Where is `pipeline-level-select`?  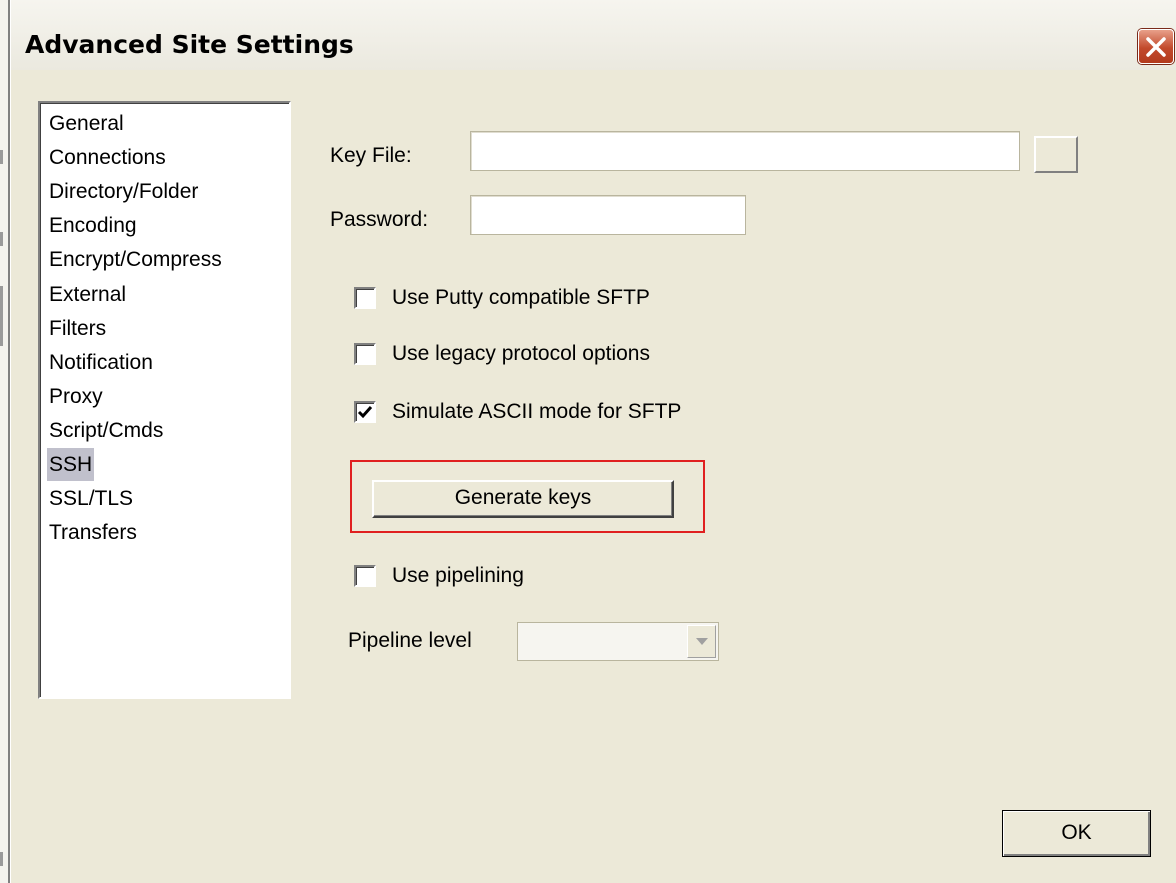 pipeline-level-select is located at coordinates (618, 641).